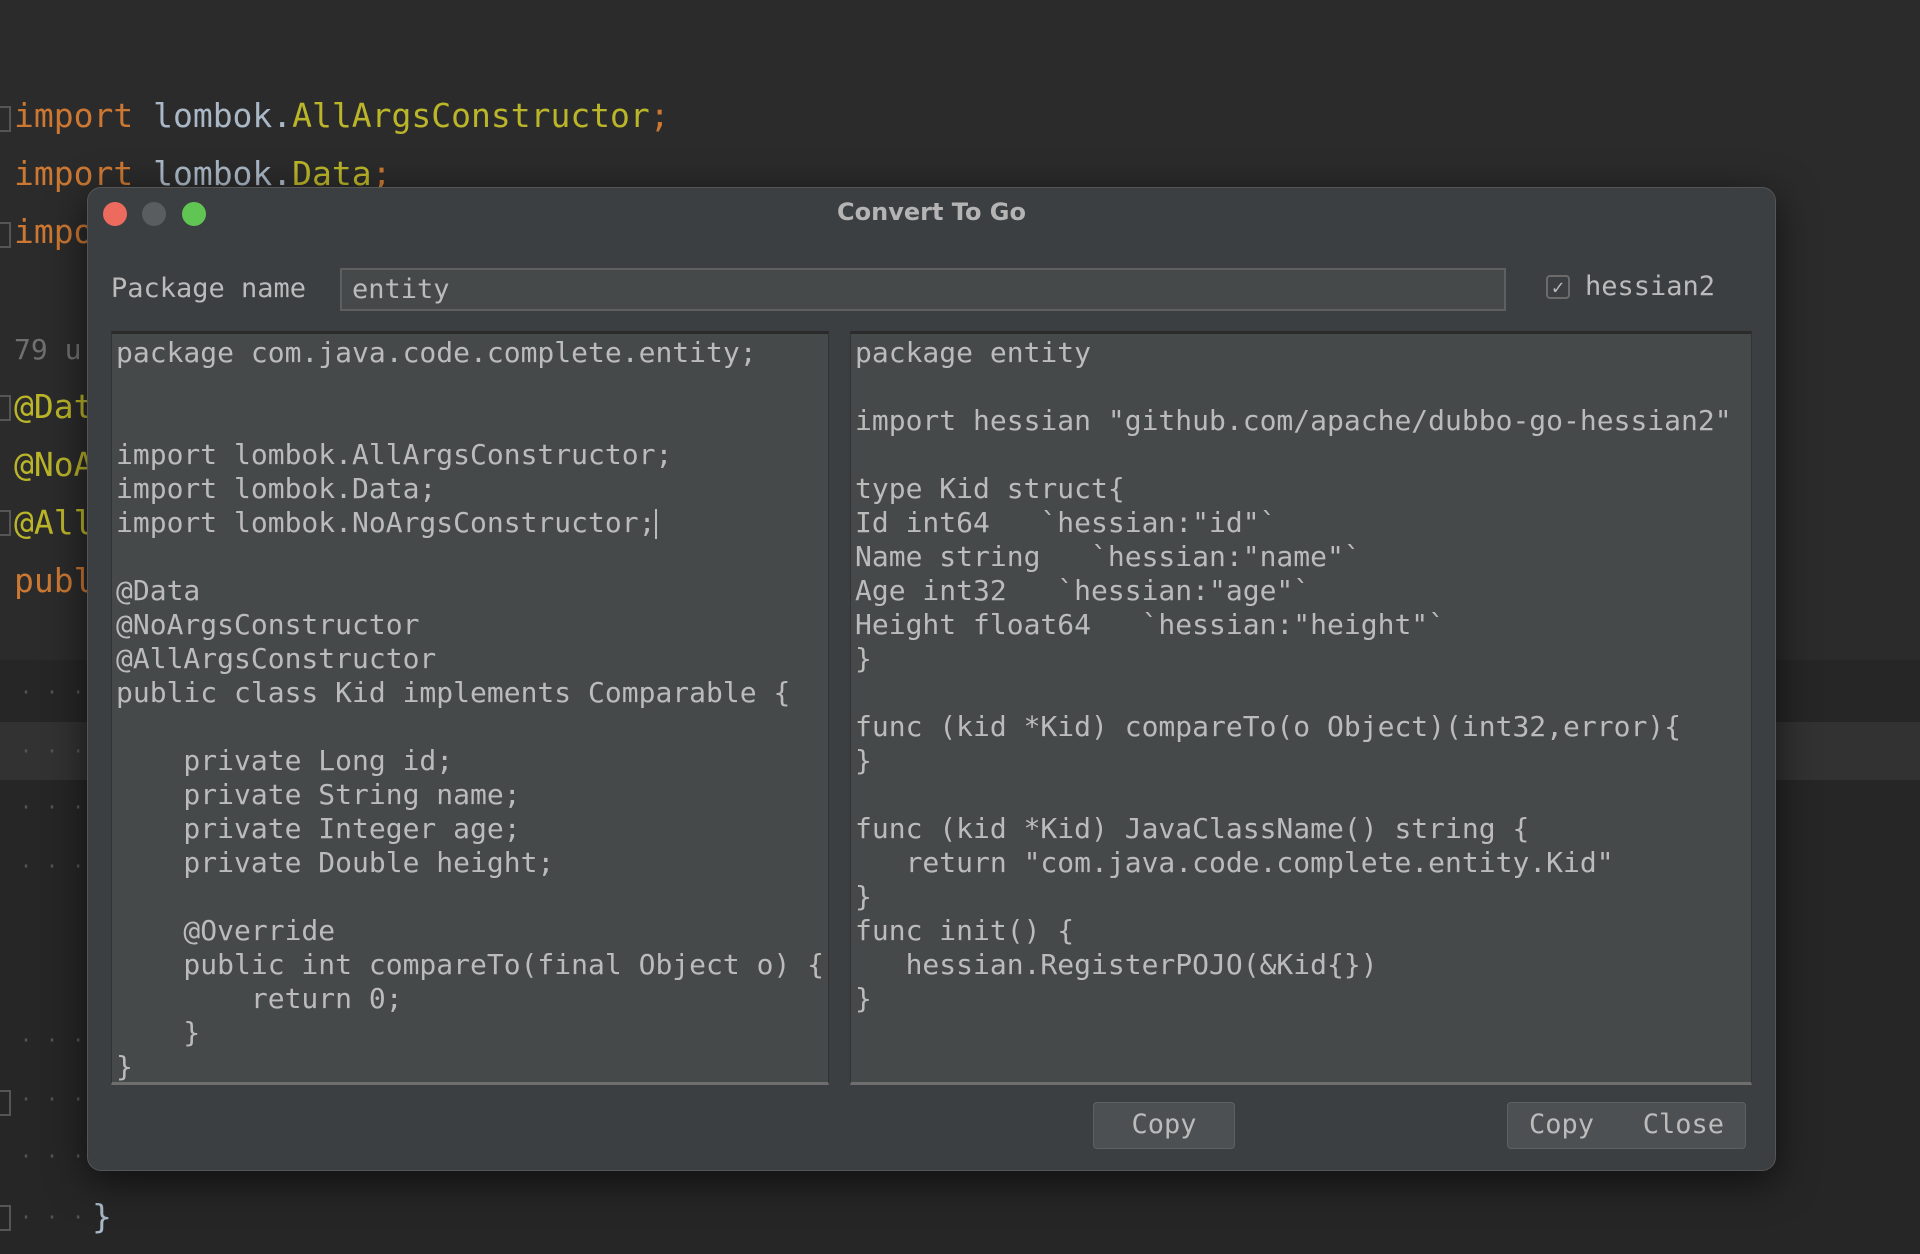  What do you see at coordinates (268, 624) in the screenshot?
I see `code-line: @NoArgsConstructor` at bounding box center [268, 624].